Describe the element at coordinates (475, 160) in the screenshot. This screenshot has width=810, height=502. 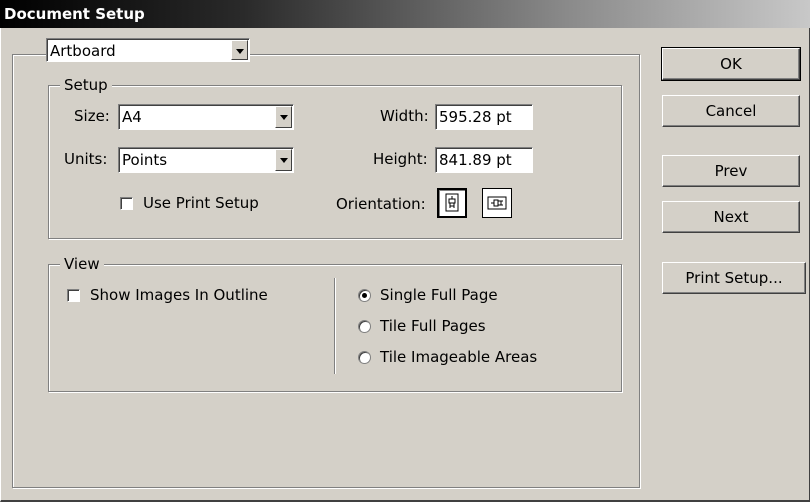
I see `height-field-value: 841.89 pt` at that location.